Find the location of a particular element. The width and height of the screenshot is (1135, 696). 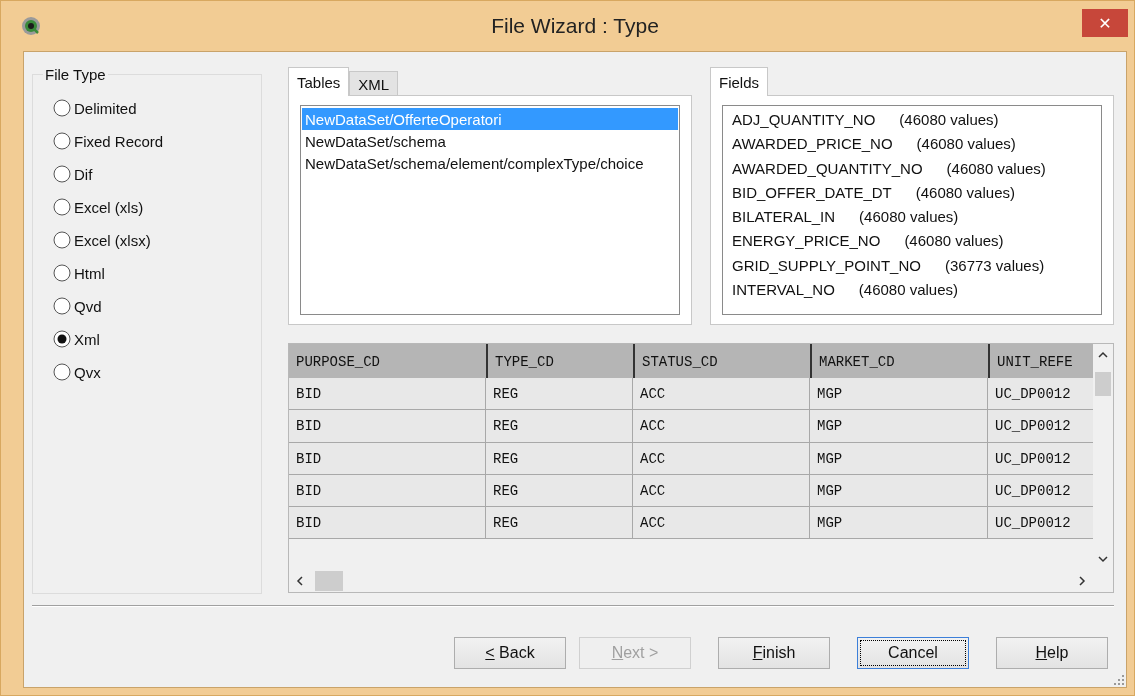

close-button: ✕ is located at coordinates (1105, 23).